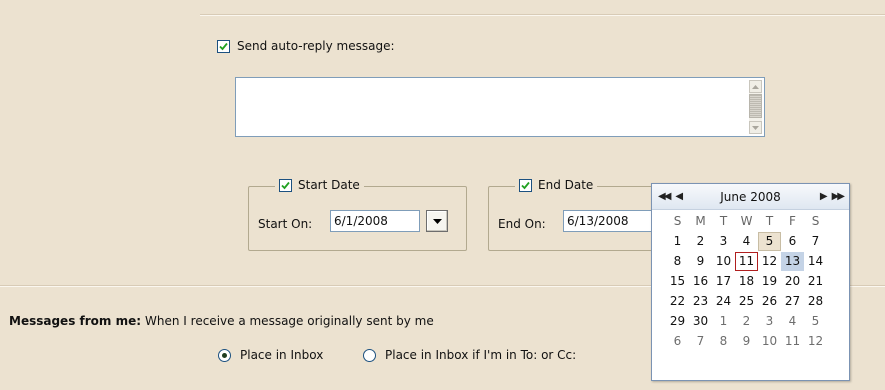 The width and height of the screenshot is (885, 390). What do you see at coordinates (792, 281) in the screenshot?
I see `calendar-day: 20` at bounding box center [792, 281].